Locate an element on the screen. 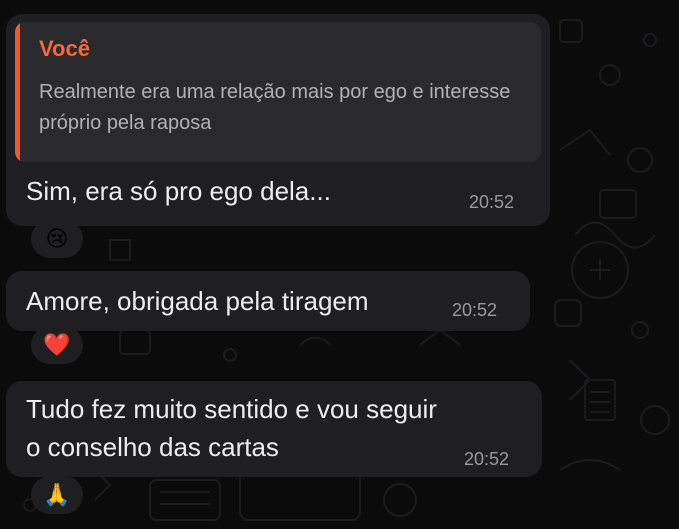 This screenshot has width=679, height=529. message-text-line-1: Tudo fez muito sentido e vou seguir is located at coordinates (231, 409).